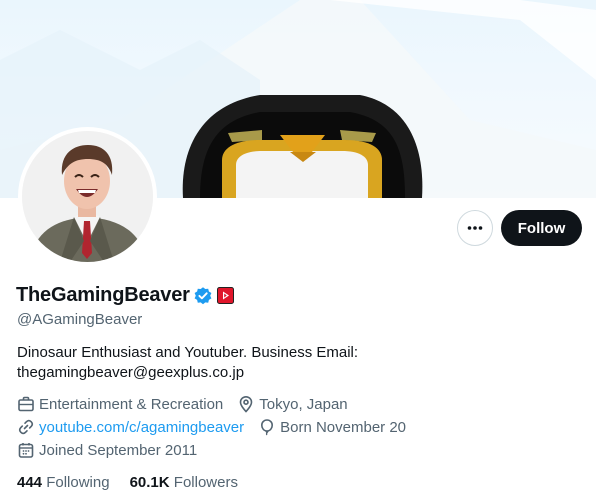 This screenshot has height=497, width=596. I want to click on profile-name-row: TheGamingBeaver, so click(125, 295).